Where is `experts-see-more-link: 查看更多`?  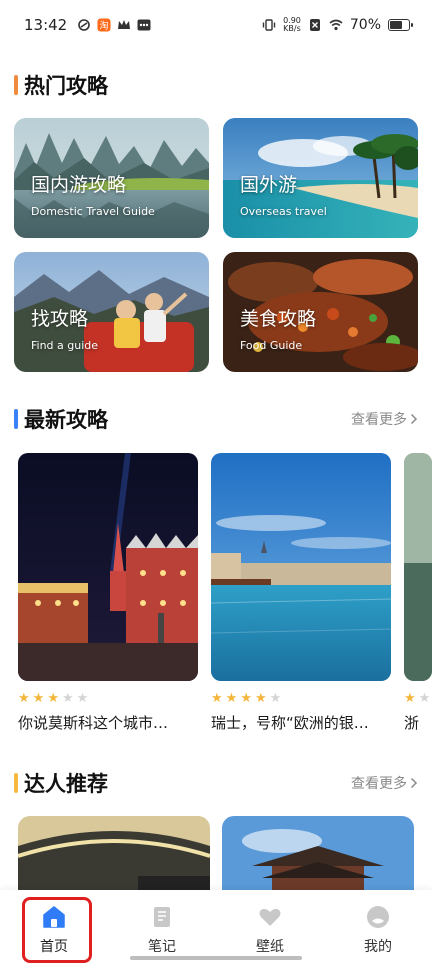 experts-see-more-link: 查看更多 is located at coordinates (384, 783).